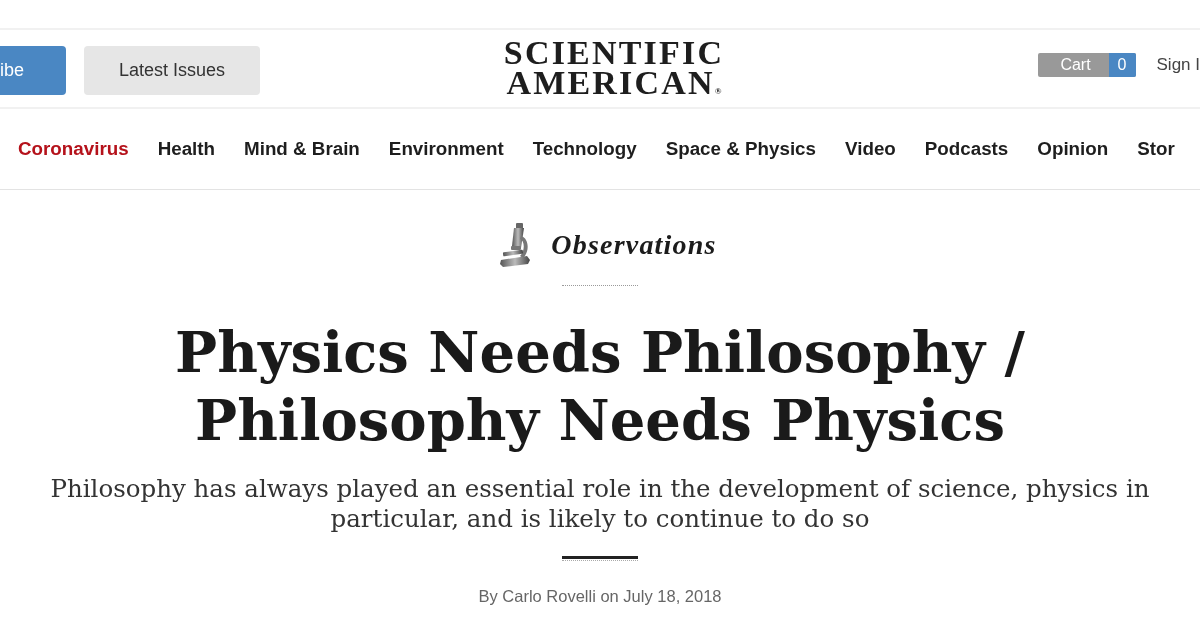 The height and width of the screenshot is (628, 1200). I want to click on cart-button: Cart 0, so click(1087, 64).